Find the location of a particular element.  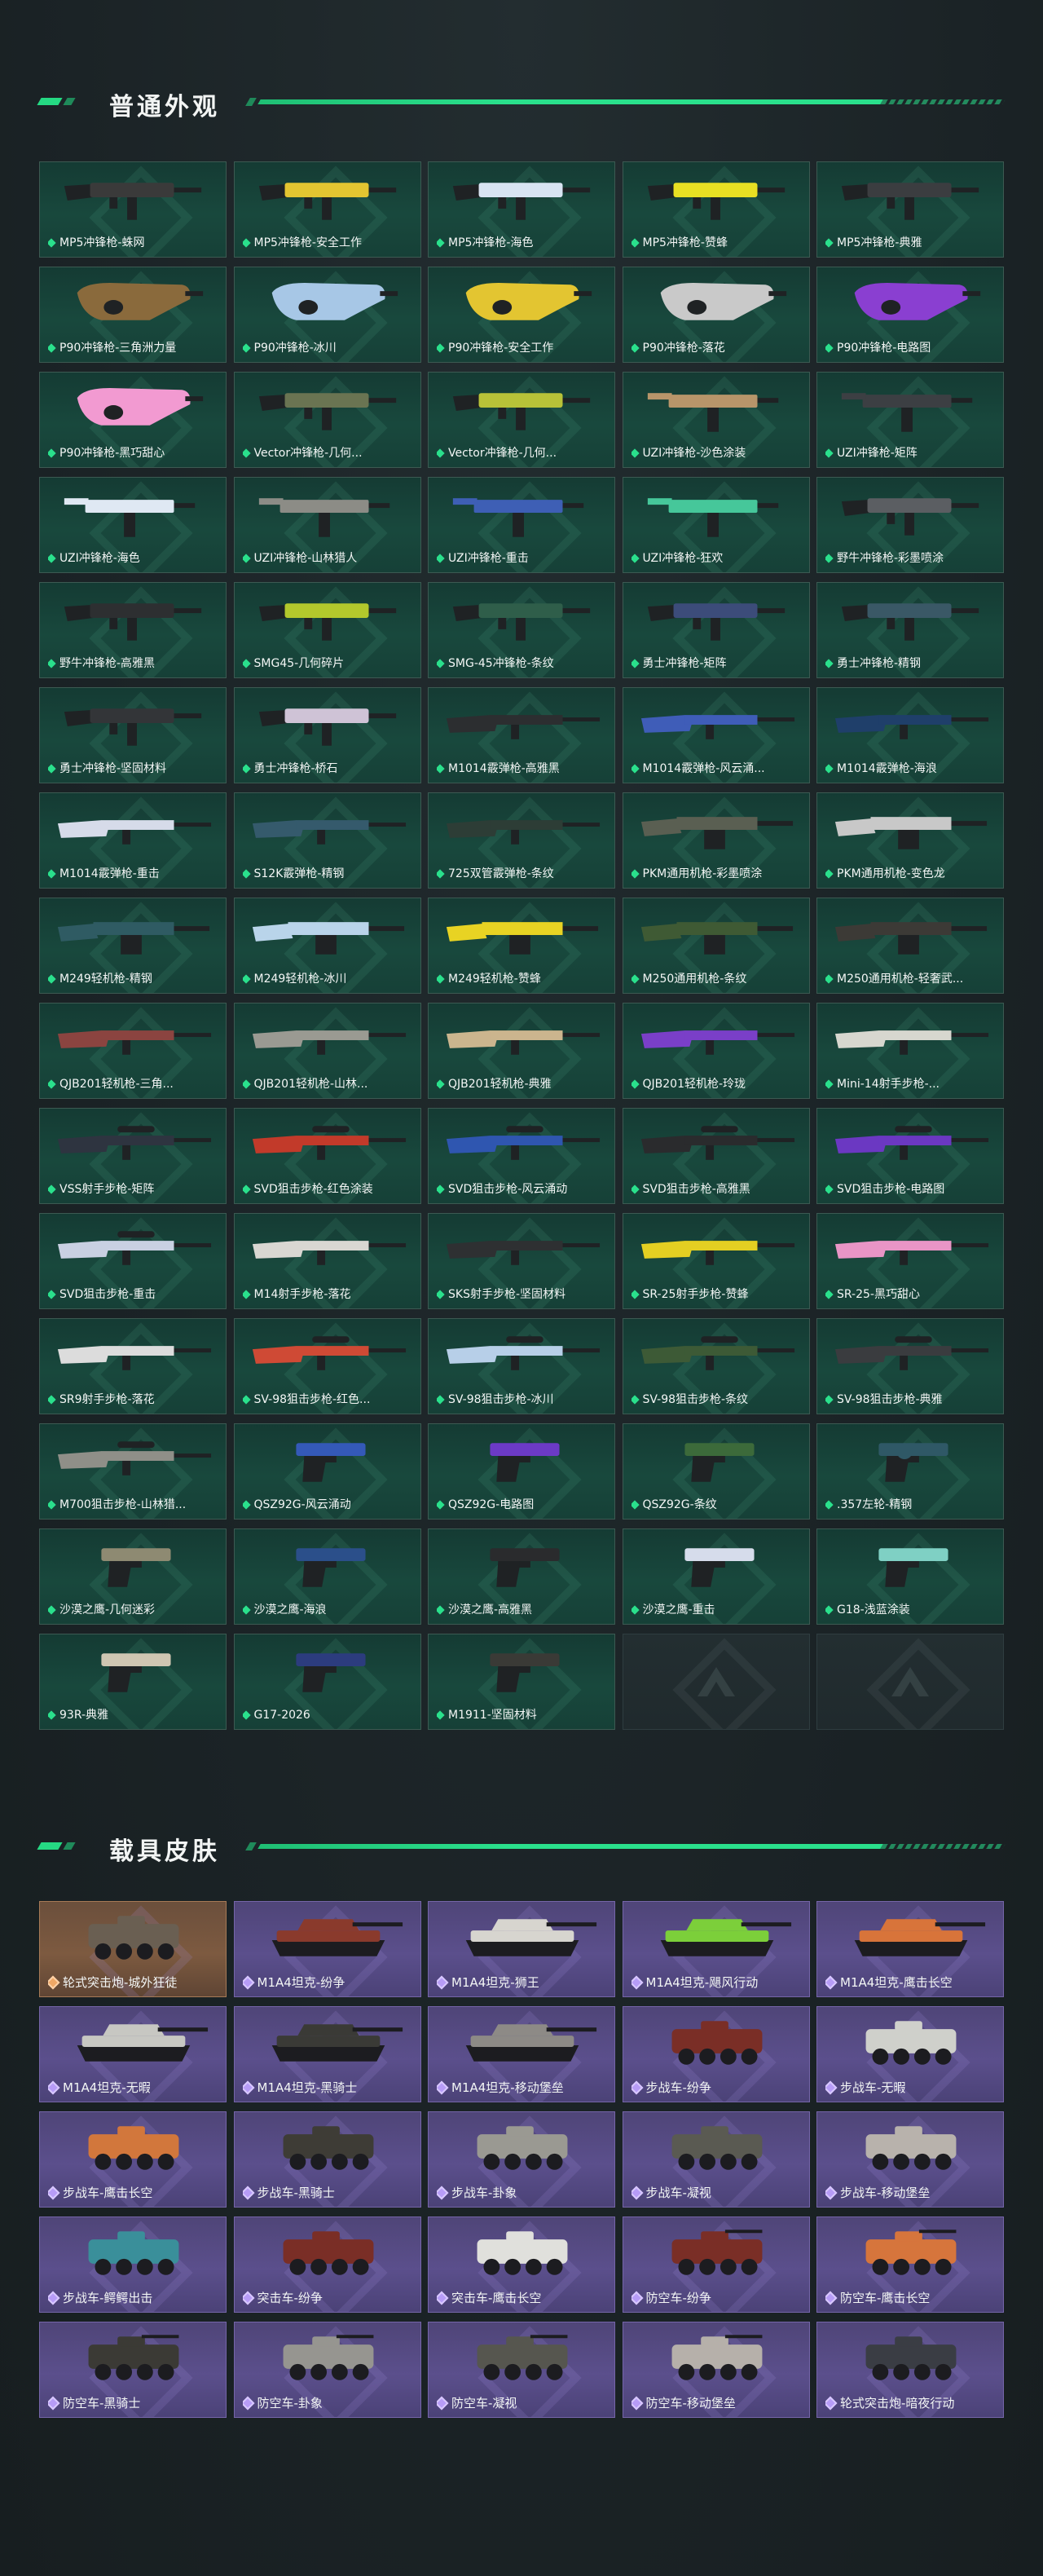

vehicle-skin-card: M1A4坦克-无暇 is located at coordinates (133, 2054).